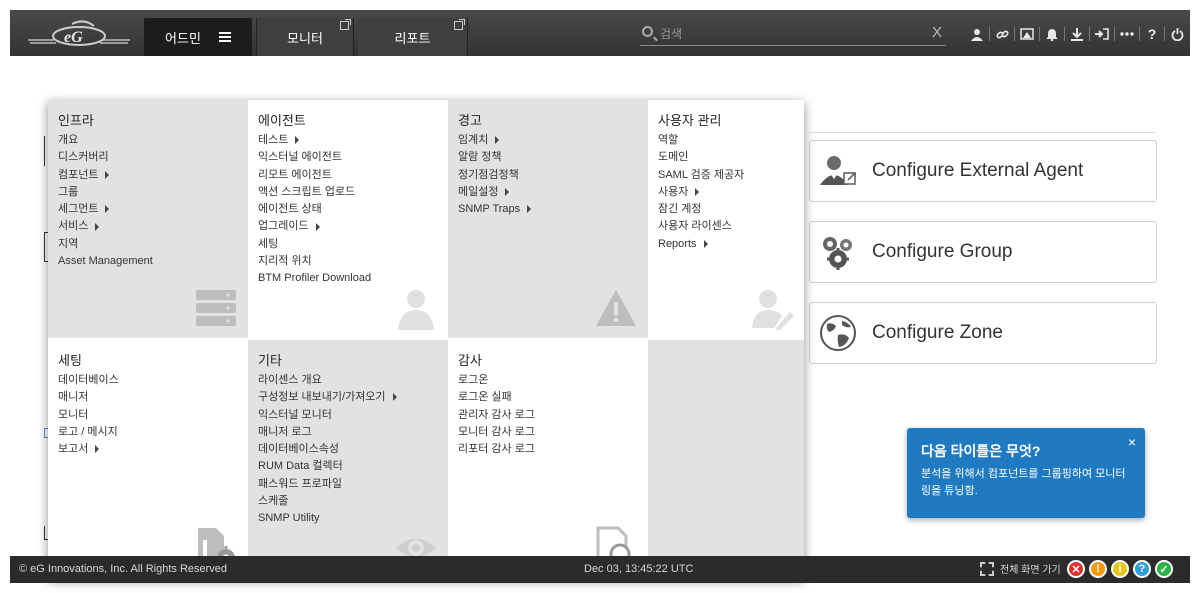  What do you see at coordinates (348, 415) in the screenshot?
I see `menu-item: 익스터널 모니터` at bounding box center [348, 415].